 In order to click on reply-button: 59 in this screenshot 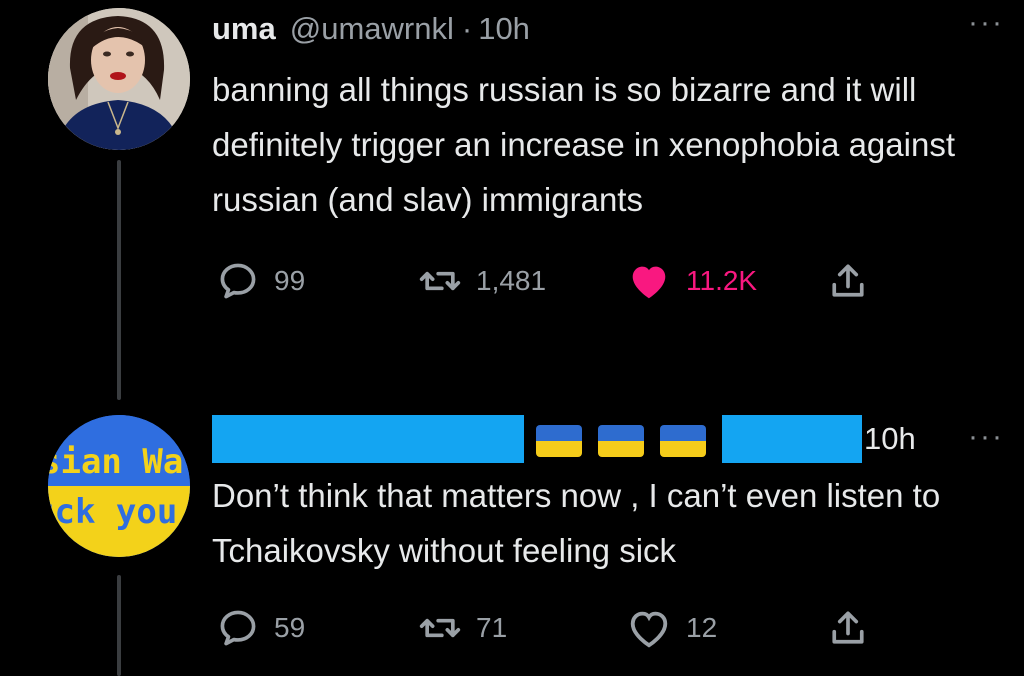, I will do `click(260, 628)`.